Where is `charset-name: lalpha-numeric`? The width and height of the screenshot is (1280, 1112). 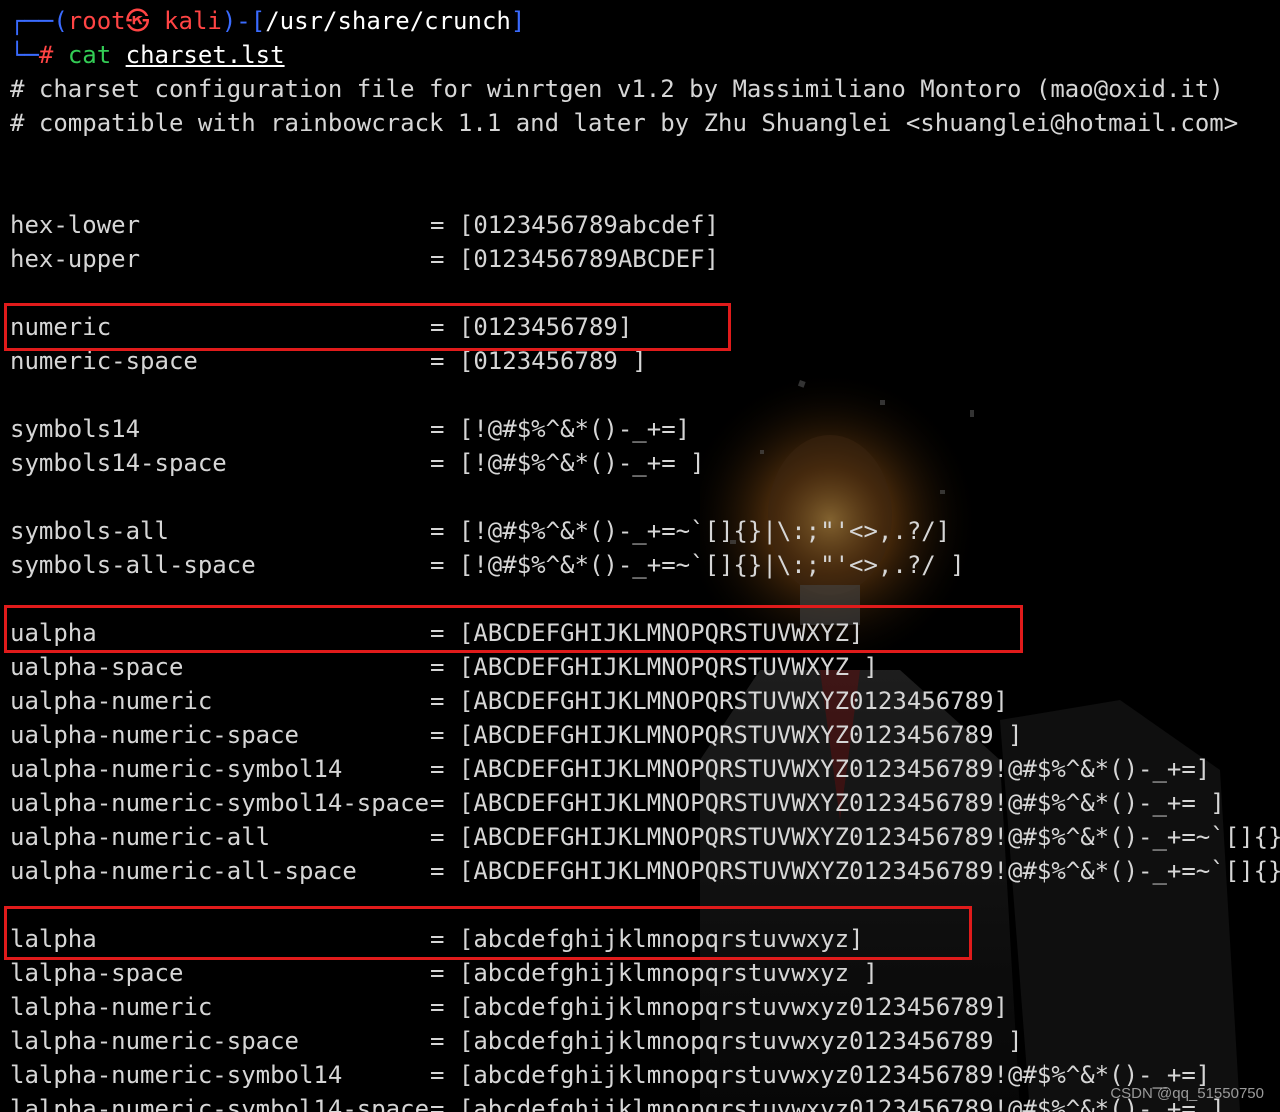 charset-name: lalpha-numeric is located at coordinates (111, 1007).